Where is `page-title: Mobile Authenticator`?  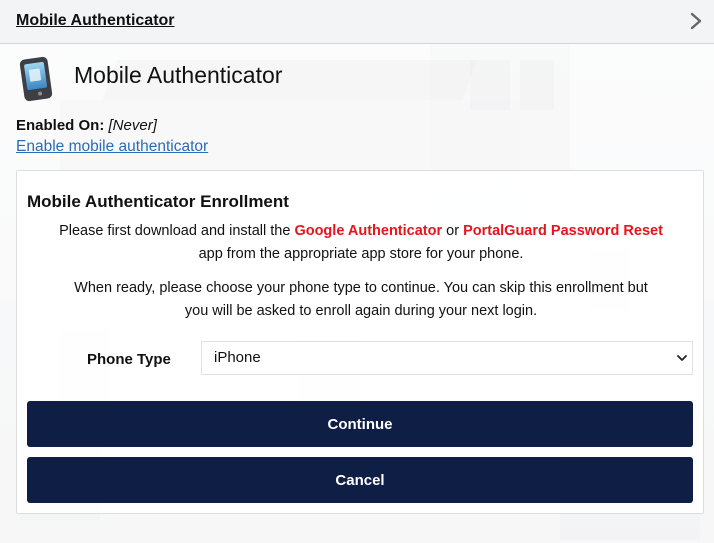
page-title: Mobile Authenticator is located at coordinates (178, 75).